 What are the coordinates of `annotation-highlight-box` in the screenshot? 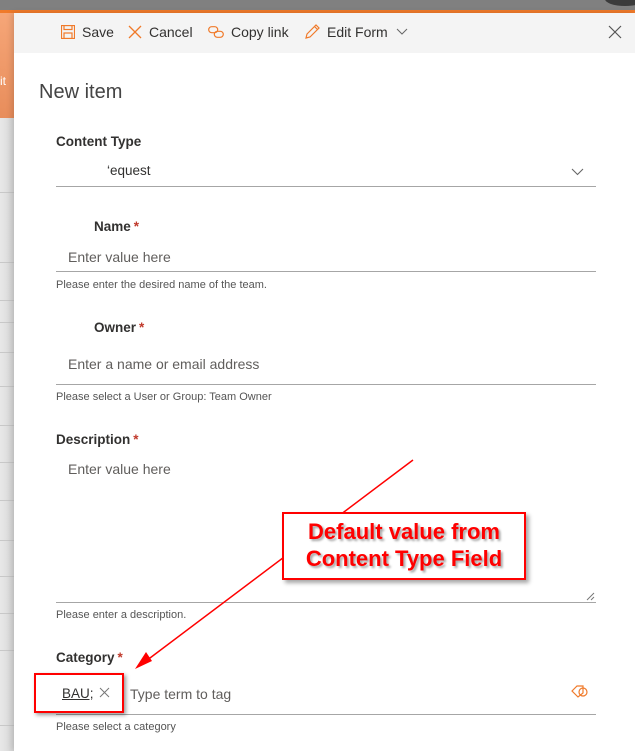 It's located at (79, 693).